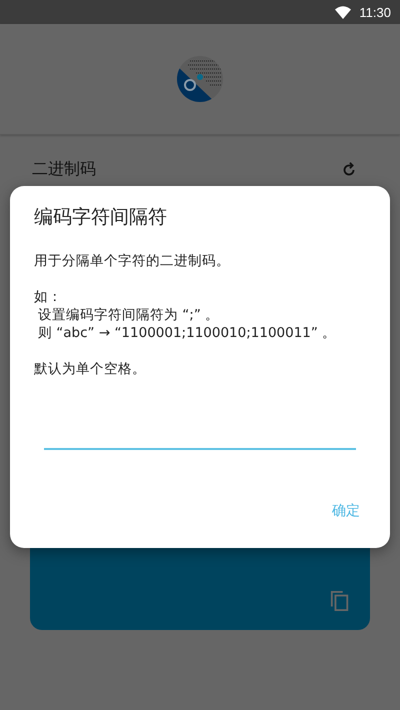  I want to click on message-line: 用于分隔单个字符的二进制码。, so click(132, 261).